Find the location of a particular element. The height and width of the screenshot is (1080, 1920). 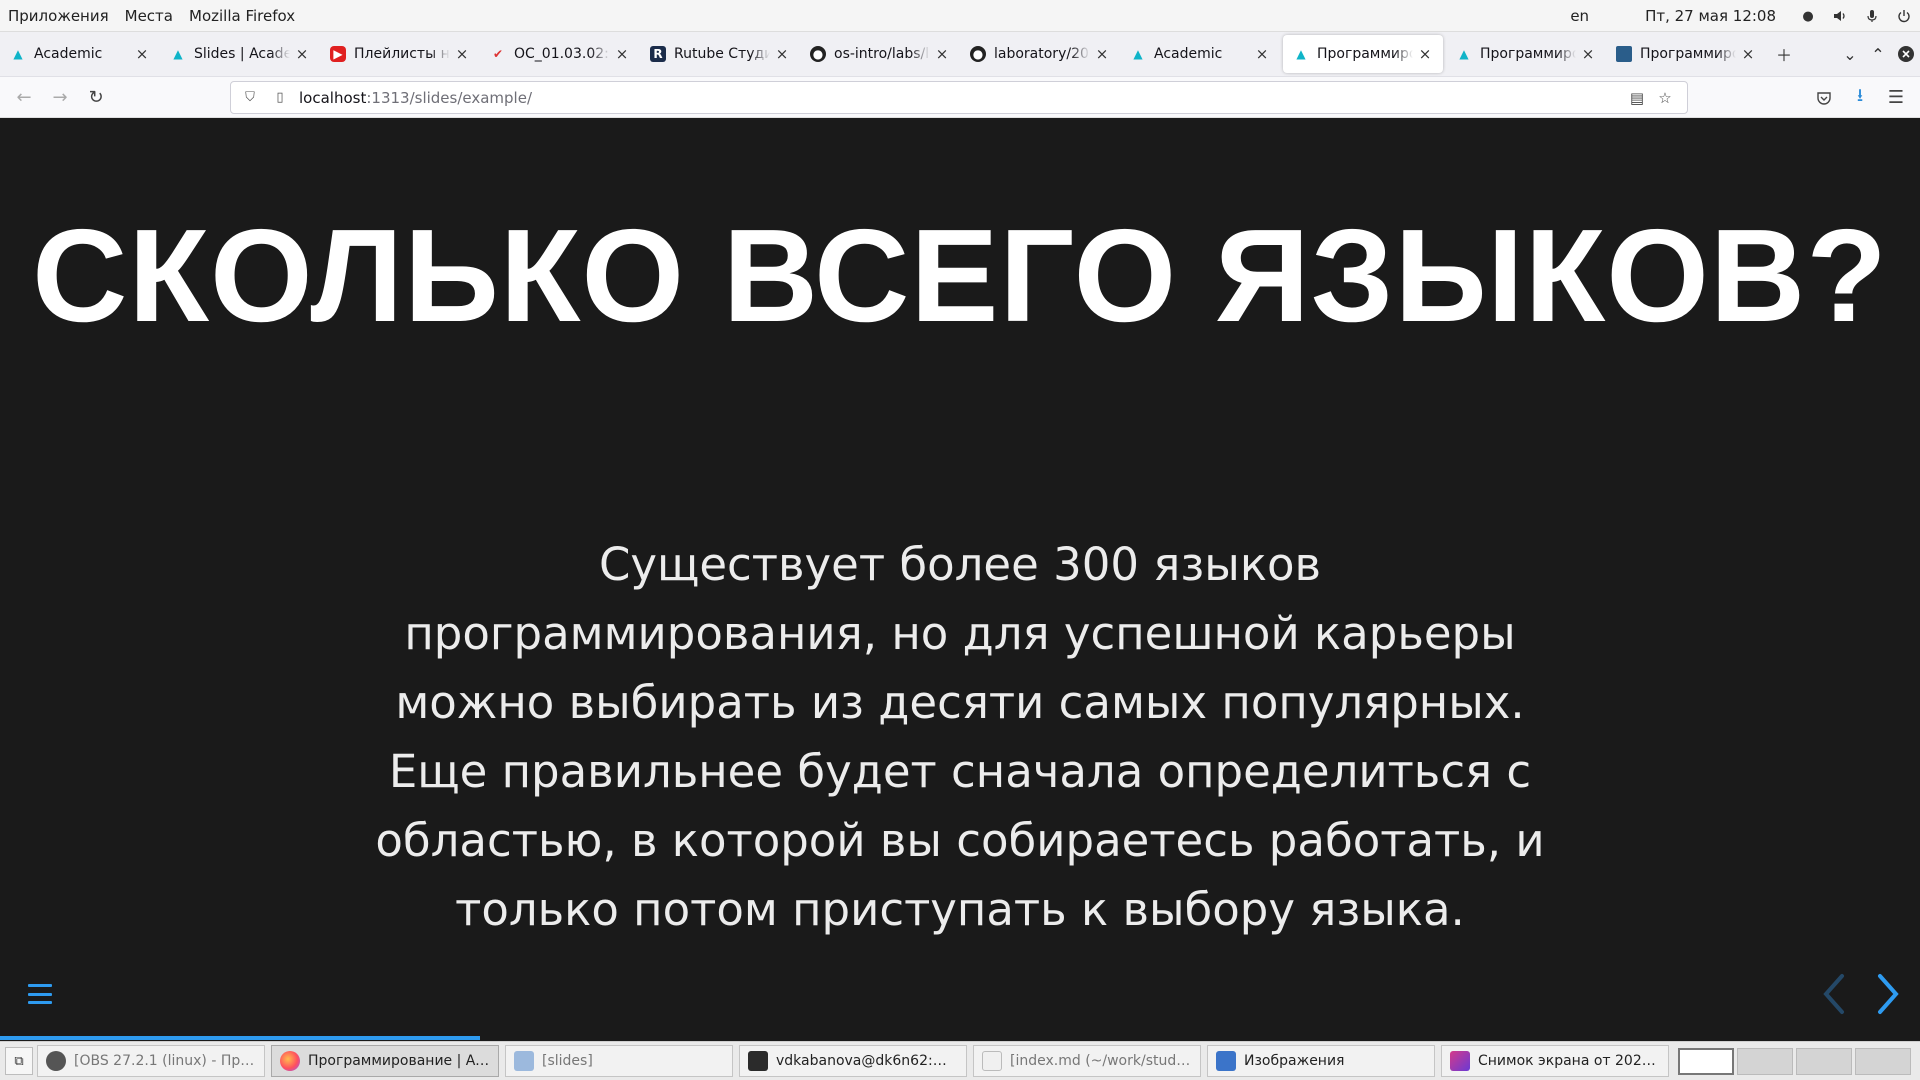

course-icon: ✔ is located at coordinates (498, 54).